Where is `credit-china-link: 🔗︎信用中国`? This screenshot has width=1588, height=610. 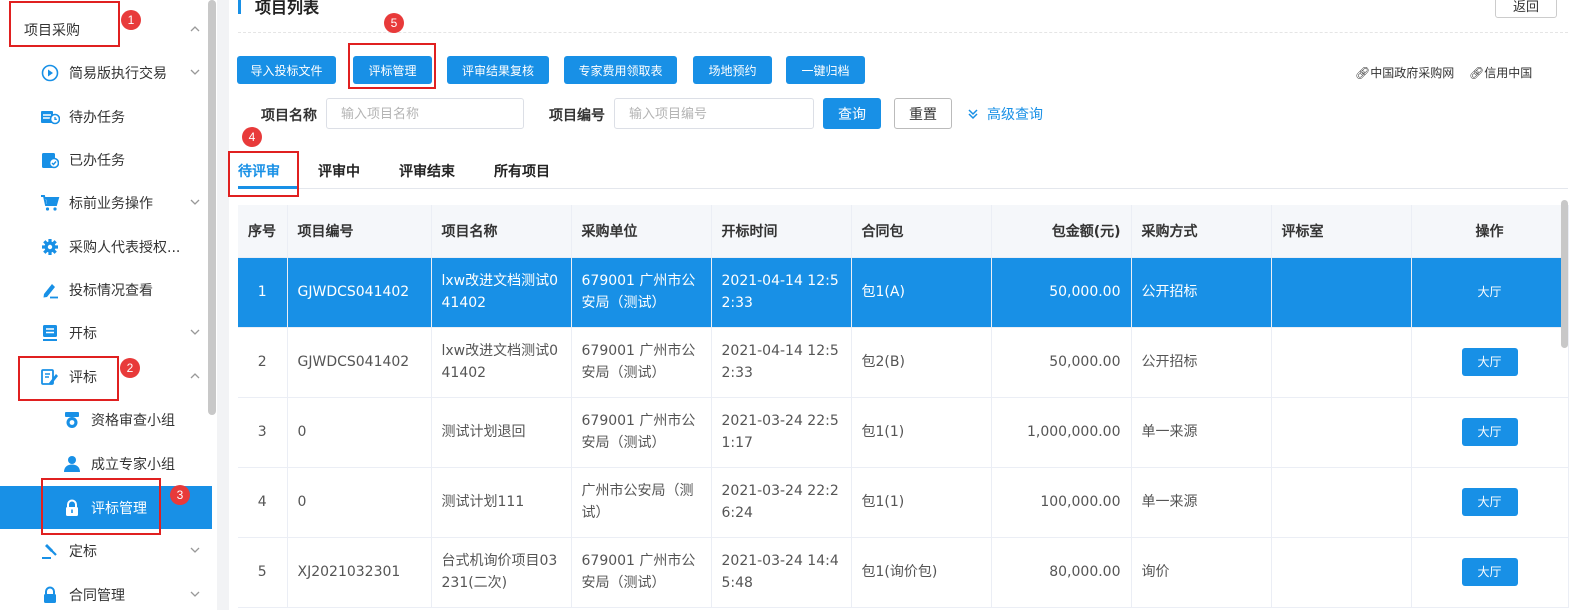
credit-china-link: 🔗︎信用中国 is located at coordinates (1500, 72).